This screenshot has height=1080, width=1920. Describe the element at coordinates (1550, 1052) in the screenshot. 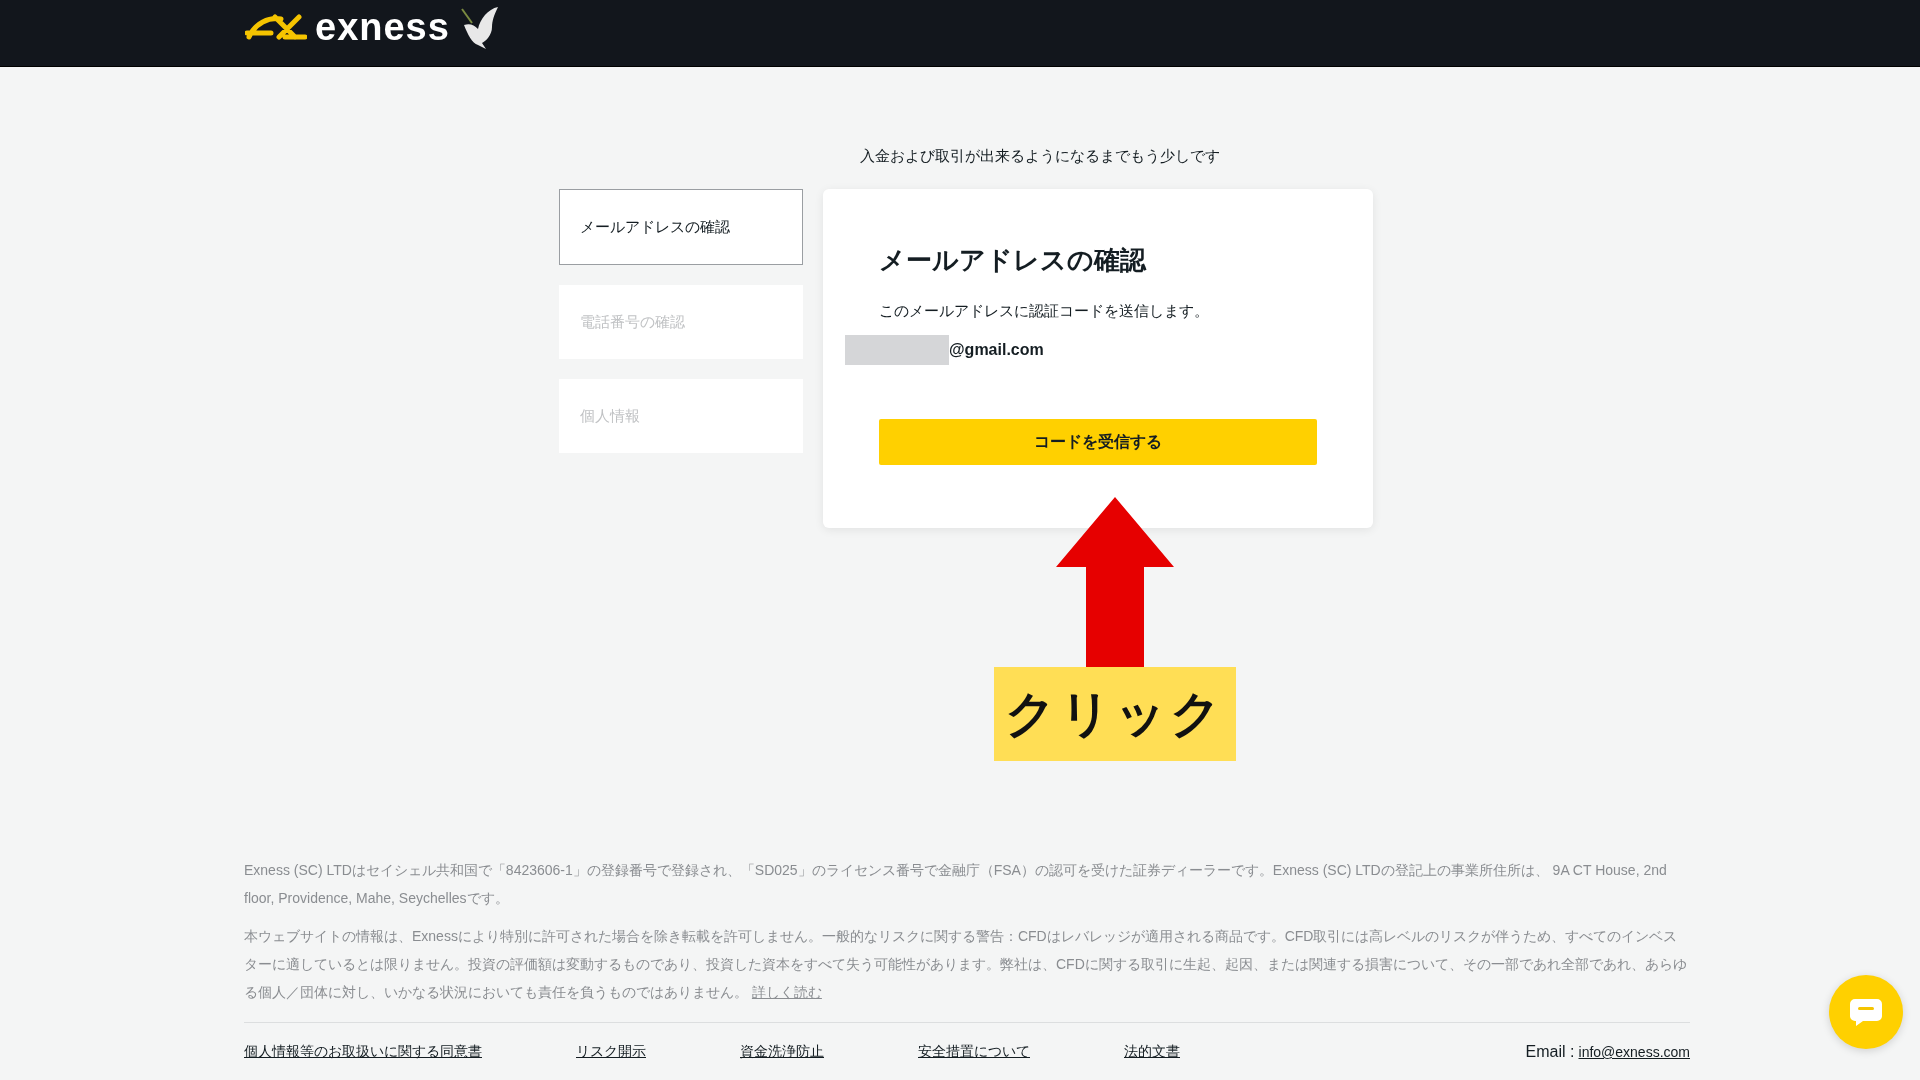

I see `email-label: Email :` at that location.